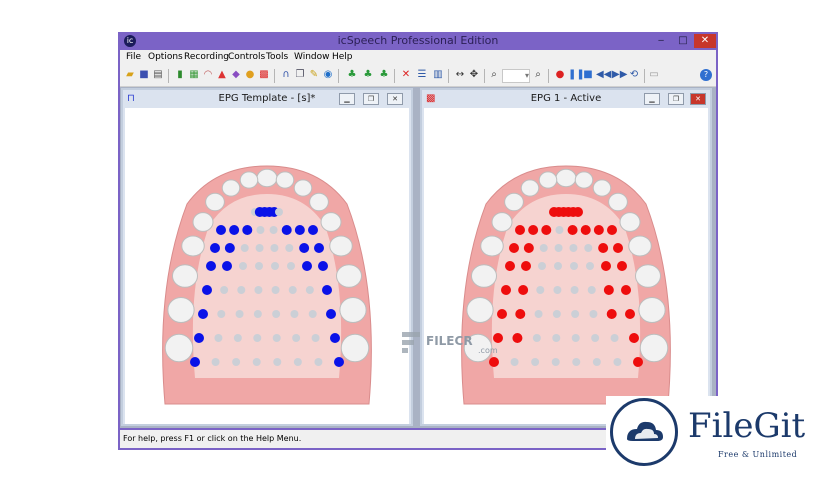  What do you see at coordinates (158, 75) in the screenshot?
I see `print-icon: ▤` at bounding box center [158, 75].